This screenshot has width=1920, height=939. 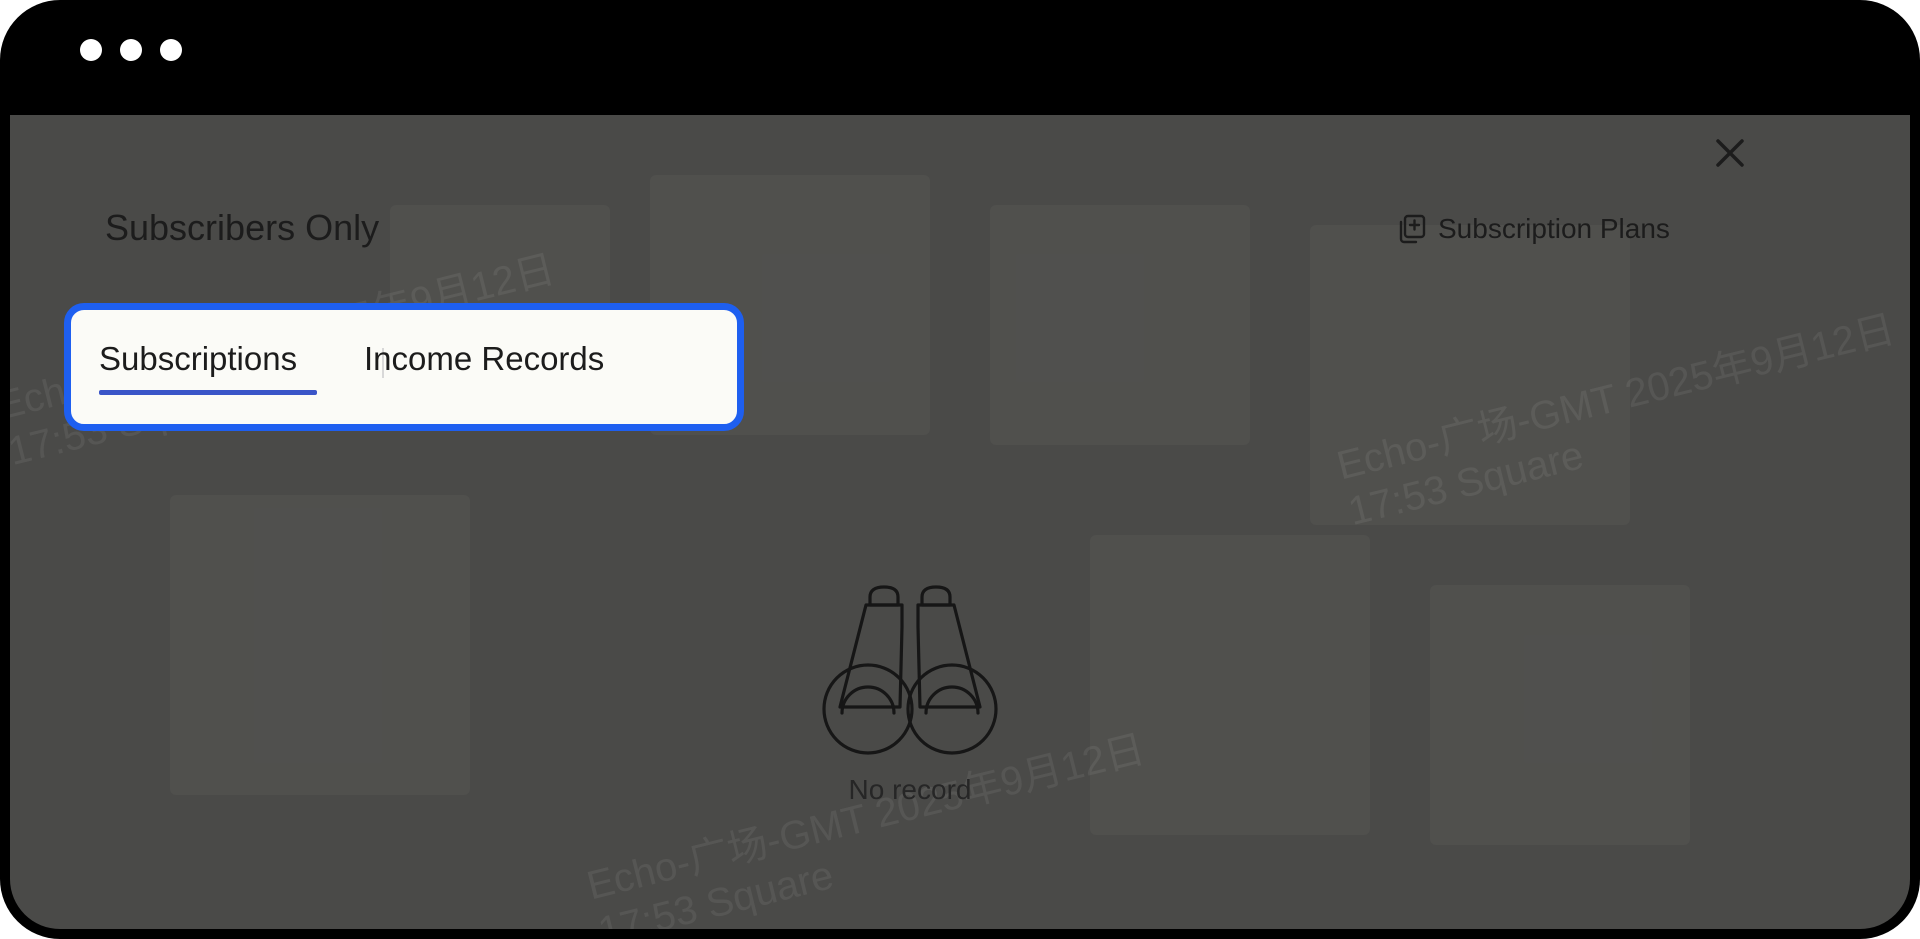 I want to click on empty-state-text: No record, so click(x=910, y=789).